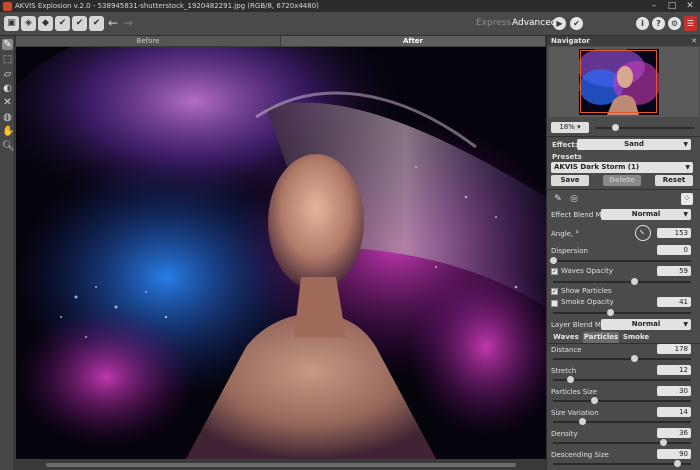  I want to click on size-variation-slider, so click(622, 422).